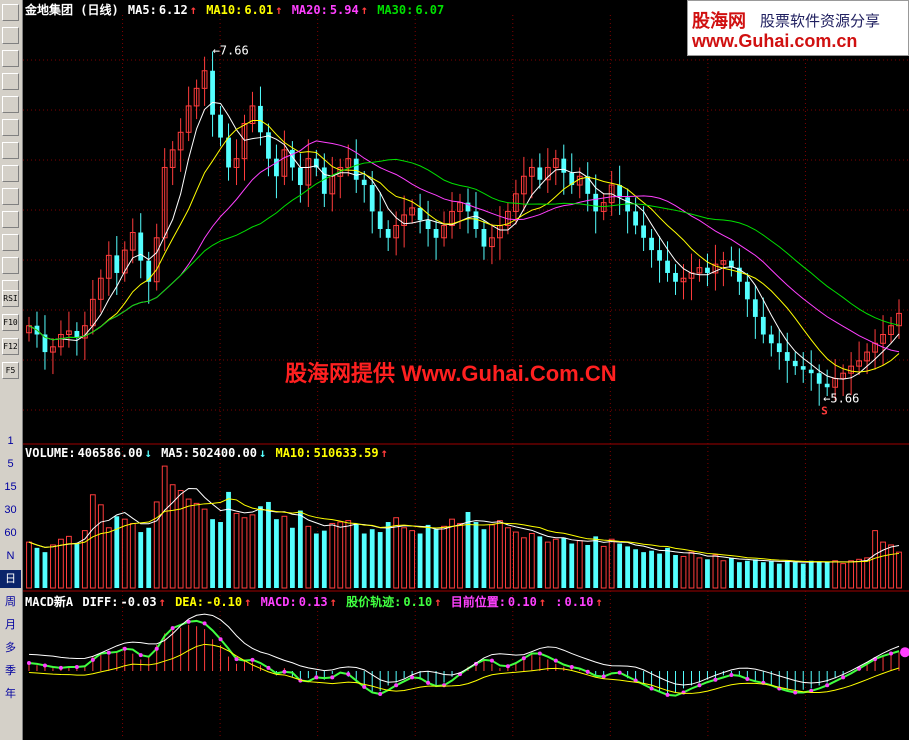 This screenshot has height=740, width=909. I want to click on diff-arrow: ↑, so click(162, 602).